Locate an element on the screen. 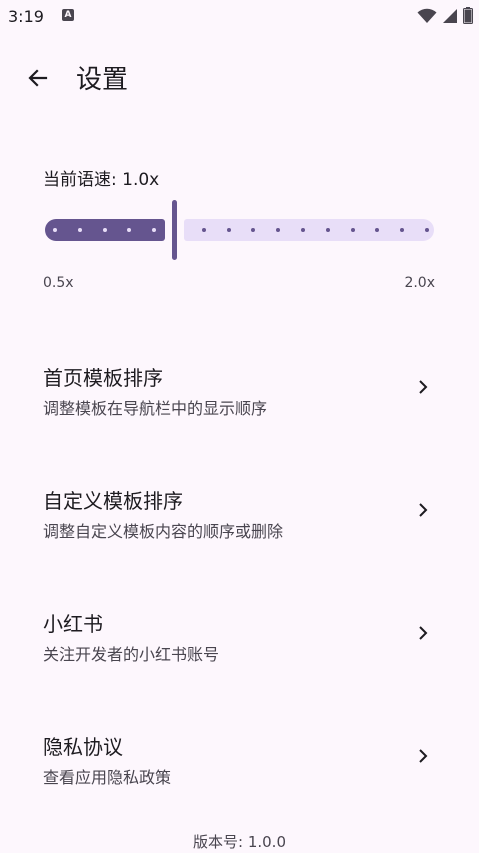 This screenshot has height=853, width=479. setting-title: 首页模板排序 is located at coordinates (103, 378).